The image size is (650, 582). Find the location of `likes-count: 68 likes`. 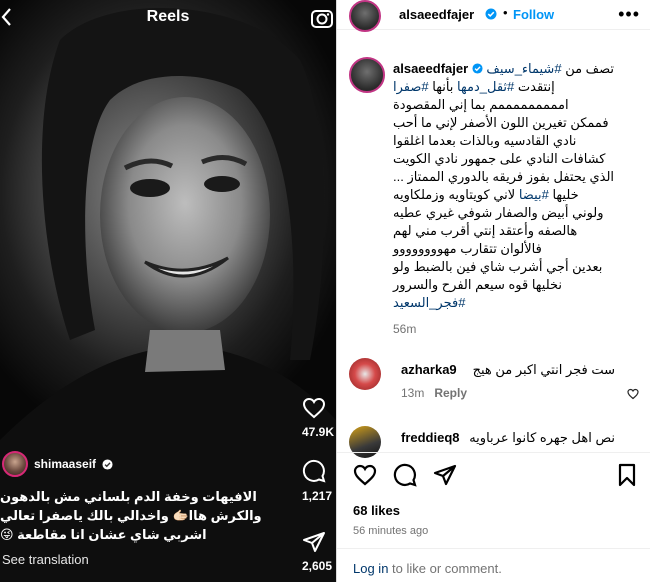

likes-count: 68 likes is located at coordinates (376, 510).